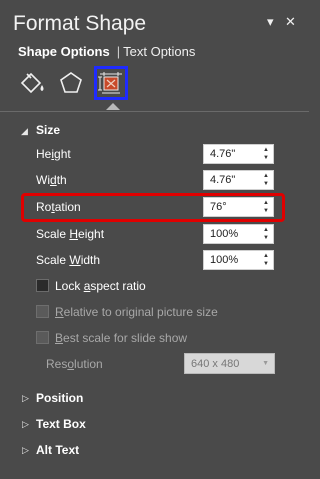  Describe the element at coordinates (136, 312) in the screenshot. I see `relative-original-size-label: Relative to original picture size` at that location.